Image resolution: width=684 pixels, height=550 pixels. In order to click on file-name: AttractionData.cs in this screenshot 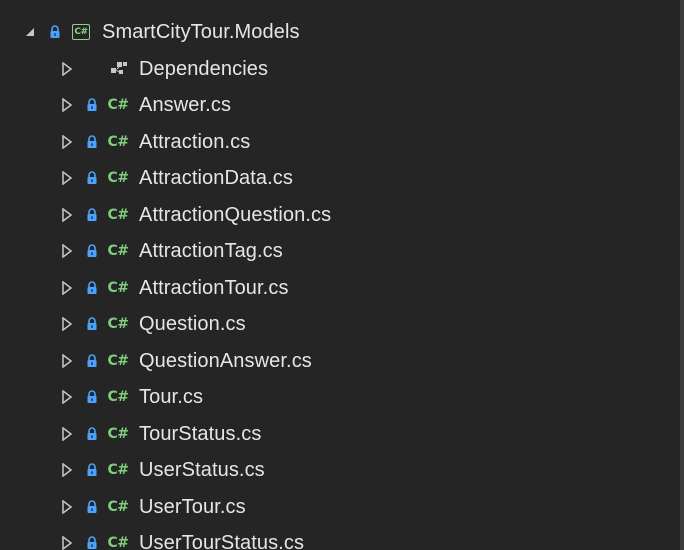, I will do `click(216, 178)`.